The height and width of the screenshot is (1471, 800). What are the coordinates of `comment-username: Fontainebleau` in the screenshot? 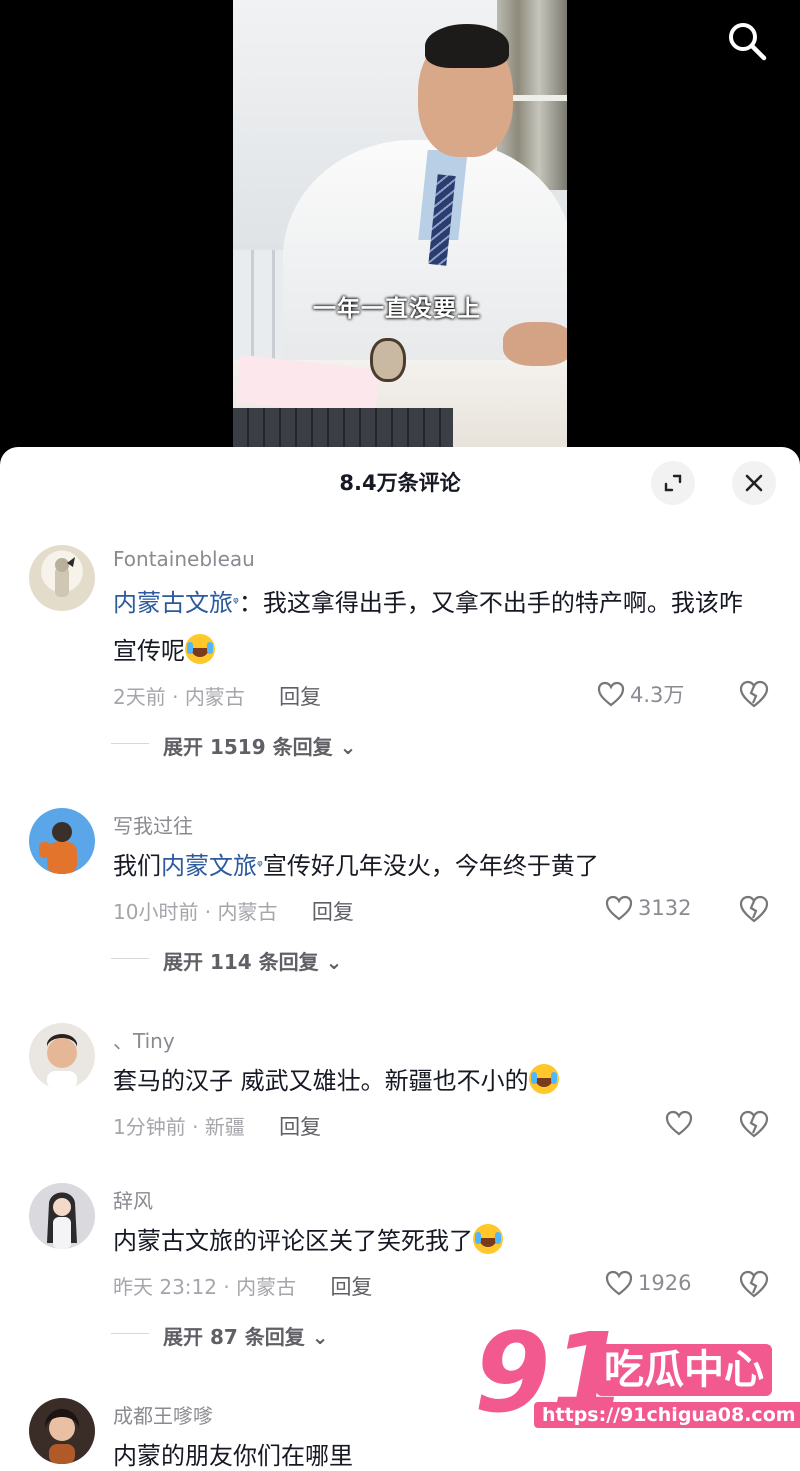 It's located at (184, 559).